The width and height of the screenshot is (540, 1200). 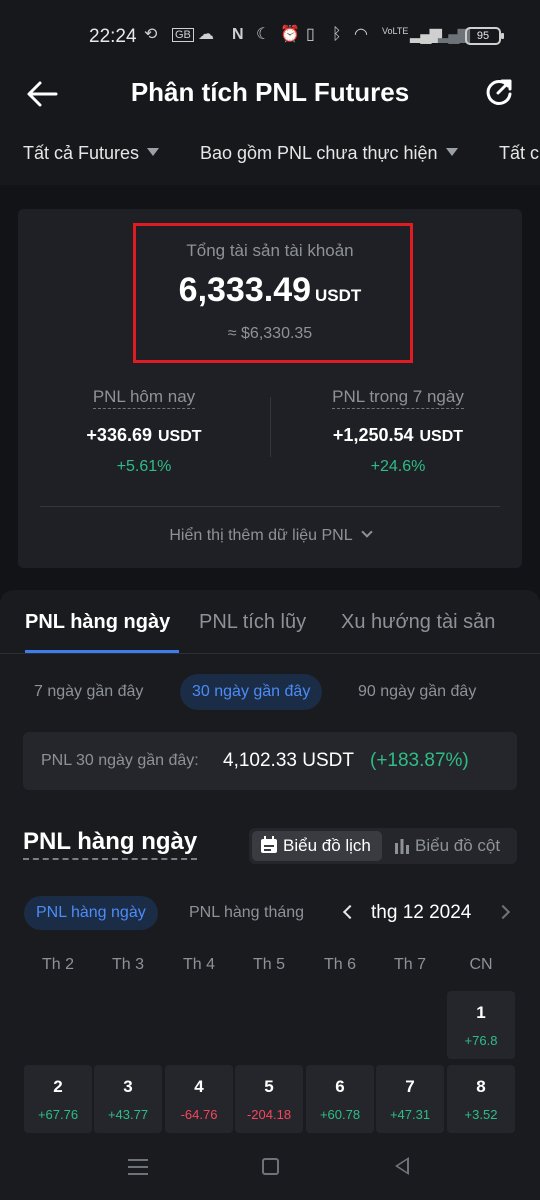 I want to click on tab-indicator, so click(x=102, y=651).